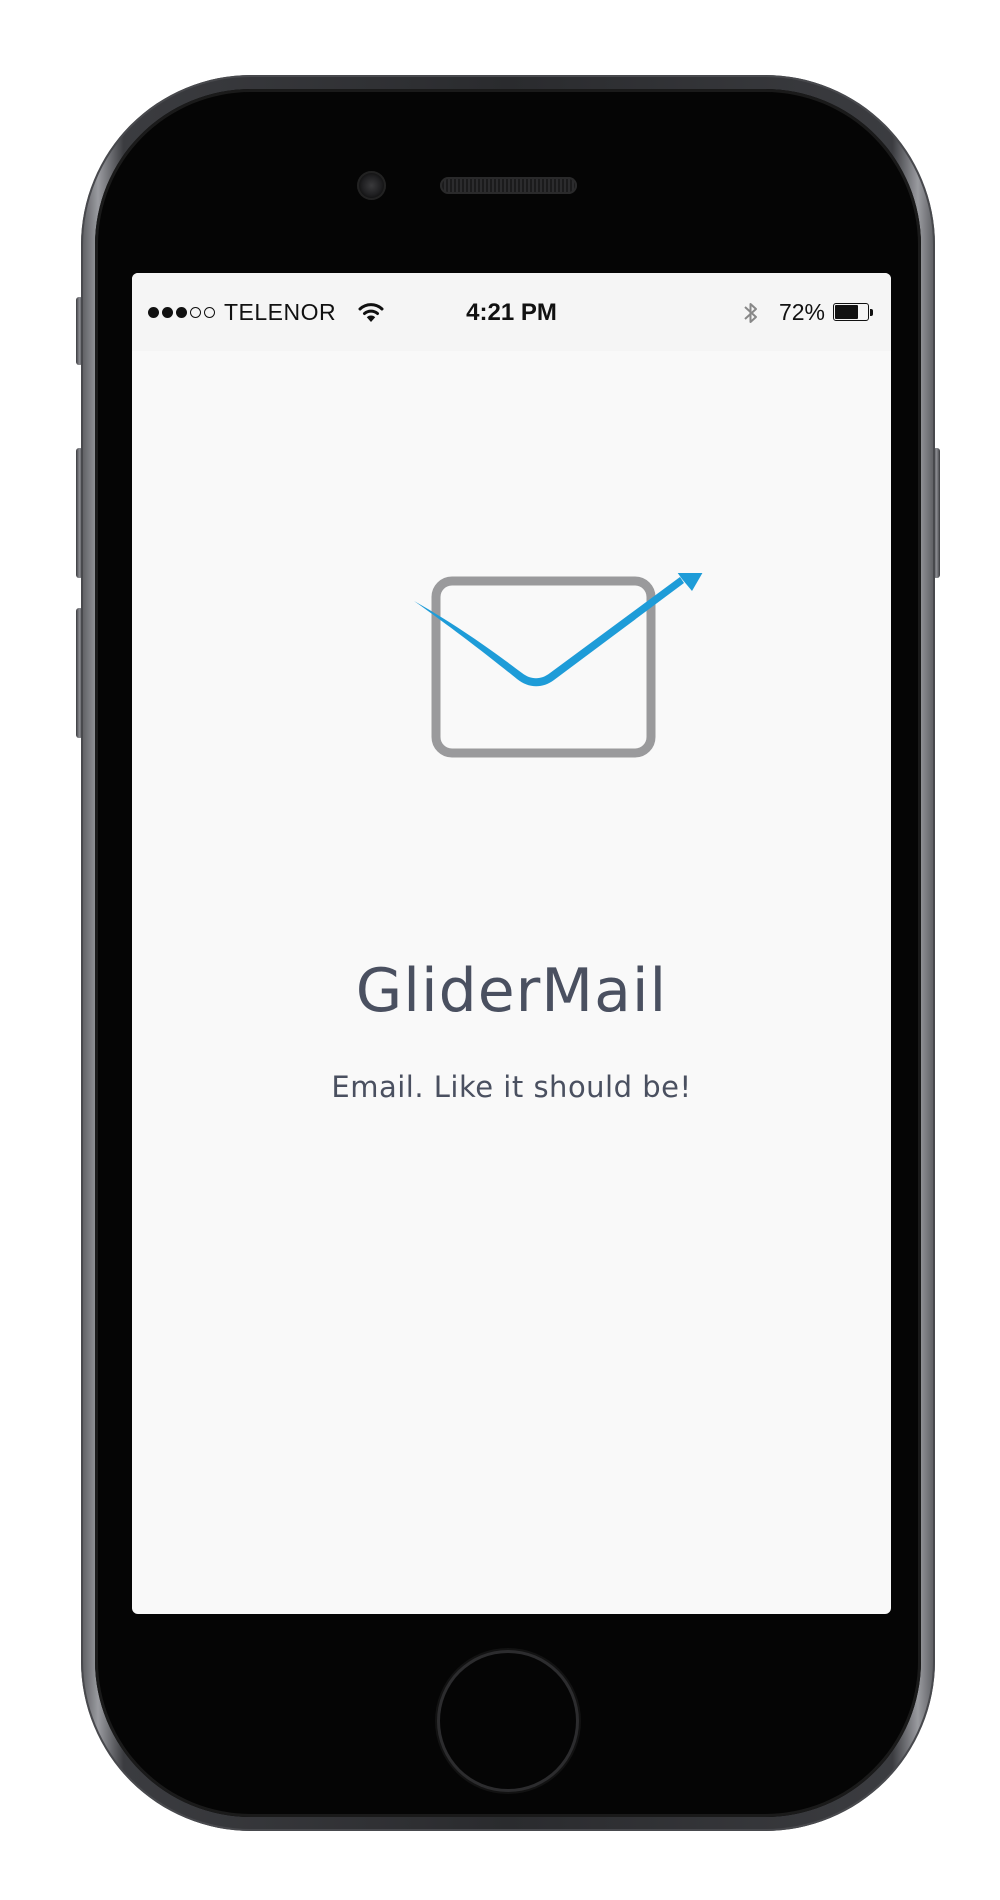 The width and height of the screenshot is (1000, 1900). I want to click on app-logo, so click(532, 693).